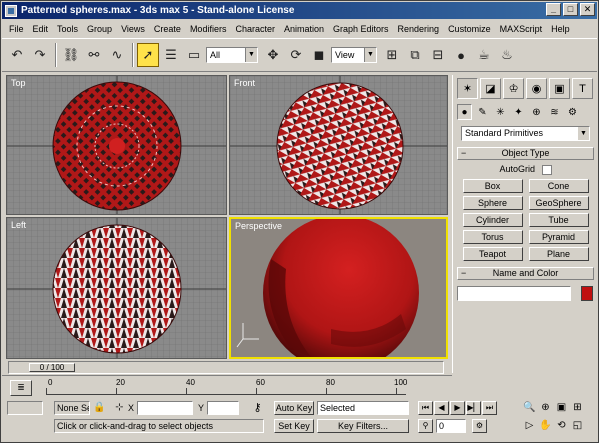 The width and height of the screenshot is (599, 443). I want to click on object-name-field, so click(514, 293).